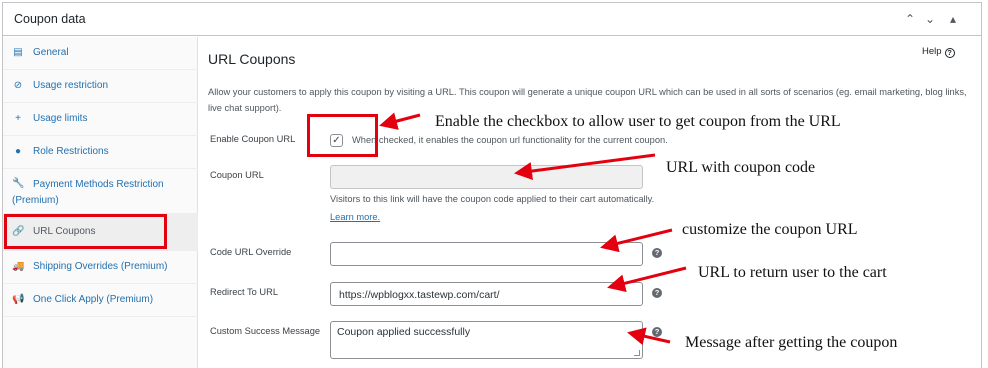 This screenshot has height=368, width=988. Describe the element at coordinates (60, 118) in the screenshot. I see `tab-label: Usage limits` at that location.